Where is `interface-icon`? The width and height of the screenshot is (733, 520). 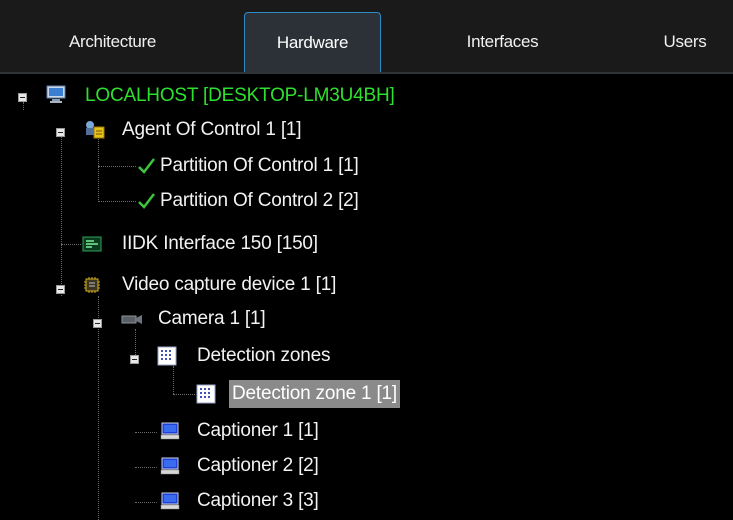 interface-icon is located at coordinates (92, 244).